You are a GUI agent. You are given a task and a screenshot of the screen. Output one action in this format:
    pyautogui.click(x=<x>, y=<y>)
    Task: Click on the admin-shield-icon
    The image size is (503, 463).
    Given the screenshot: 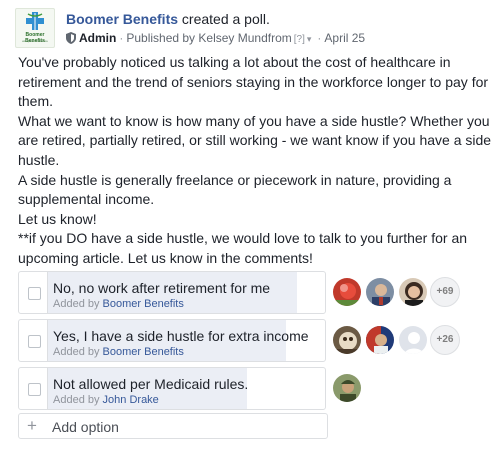 What is the action you would take?
    pyautogui.click(x=71, y=40)
    